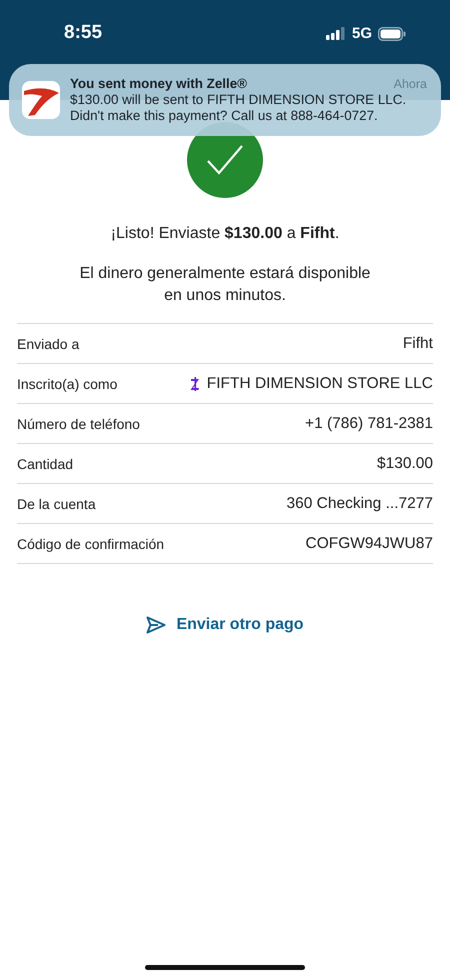 This screenshot has width=450, height=978. I want to click on notification-banner: You sent money with Zelle® Ahora $130.00 will be sent to FIFTH DIMENSION STORE LLC. Didn't make this payment? Call us at 888-464-0727., so click(225, 100).